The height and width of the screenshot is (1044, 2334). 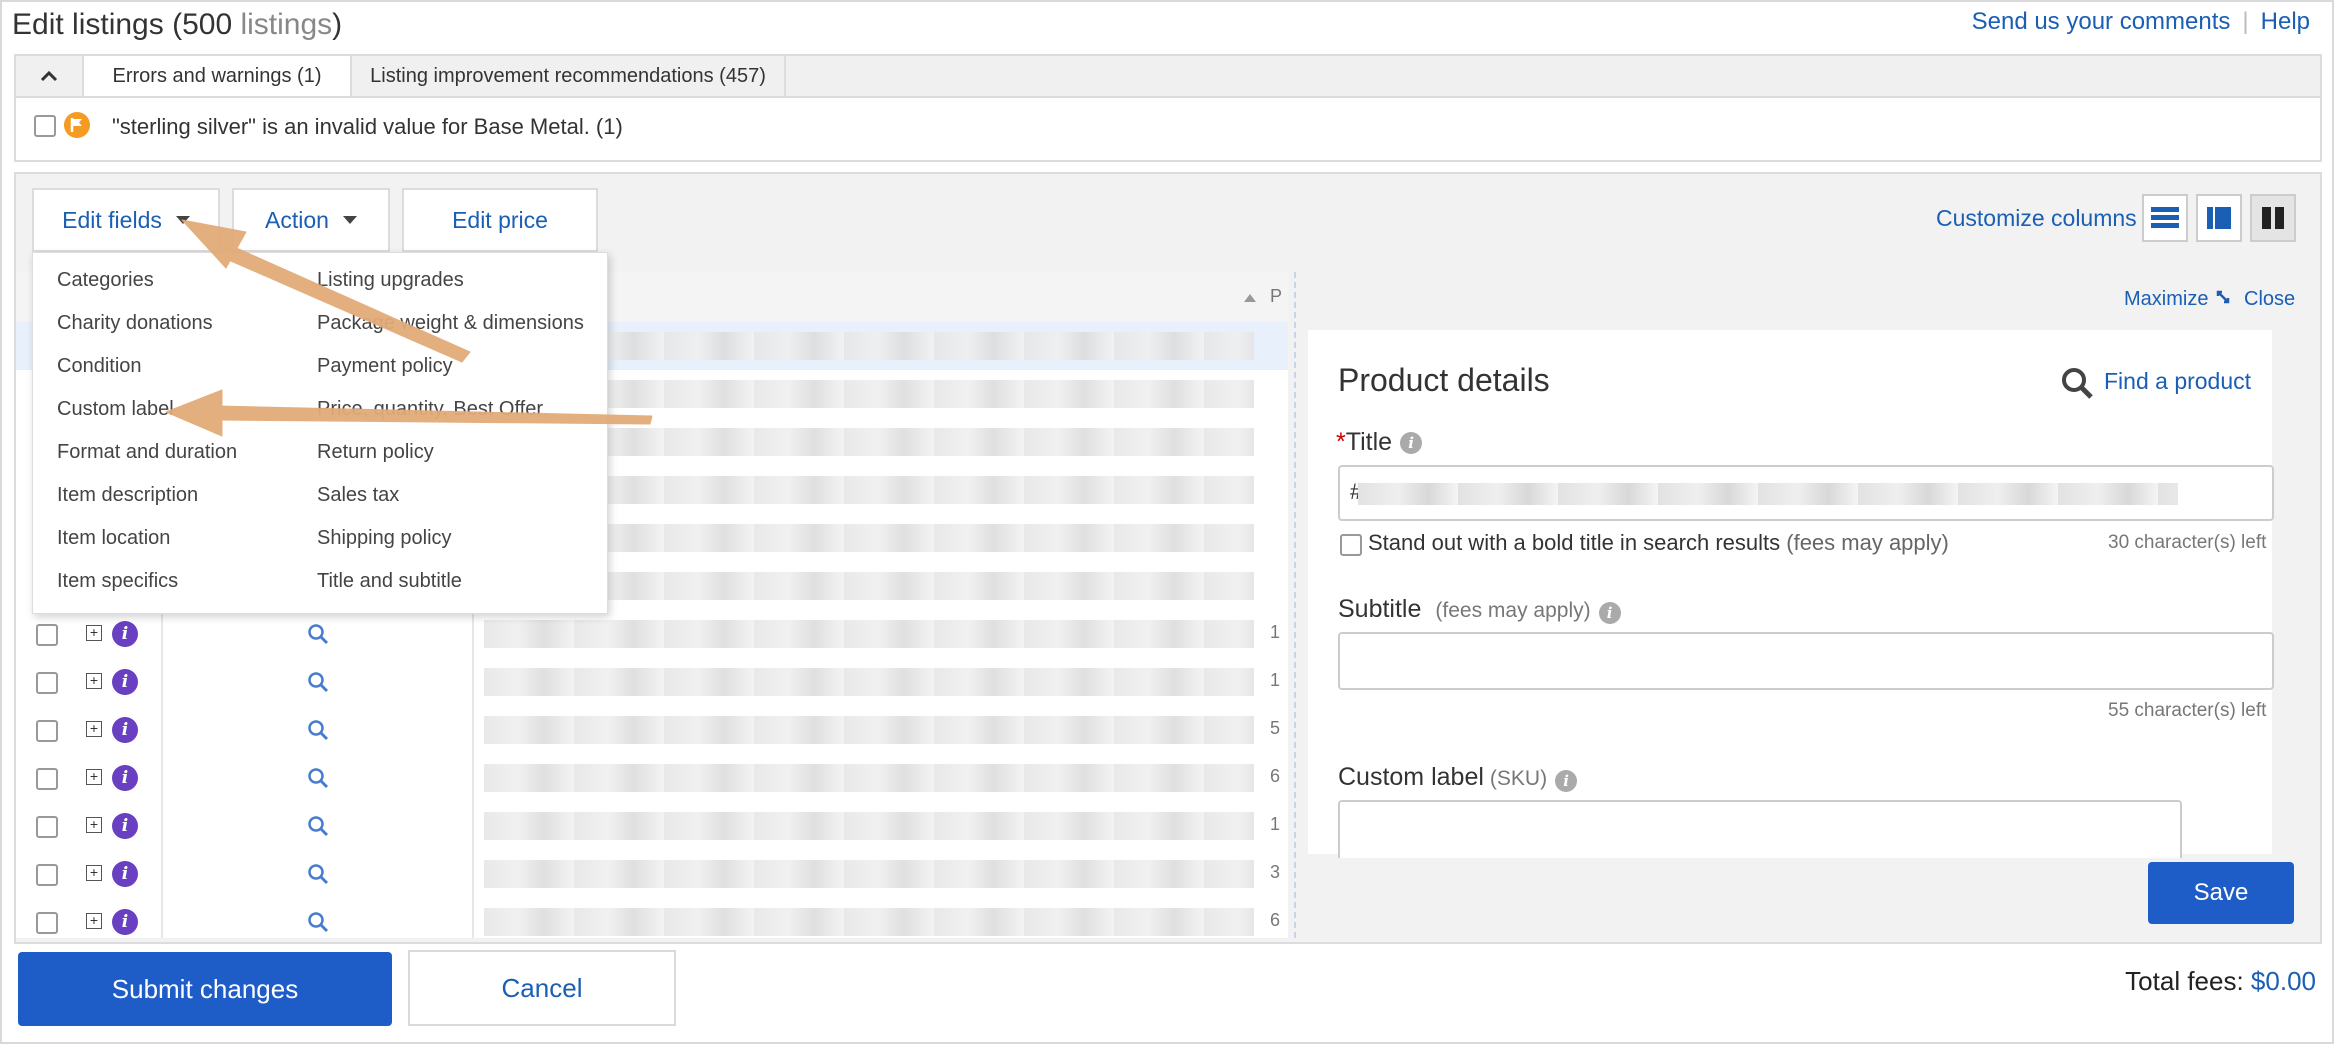 What do you see at coordinates (435, 415) in the screenshot?
I see `arrow-shaft-custom-label` at bounding box center [435, 415].